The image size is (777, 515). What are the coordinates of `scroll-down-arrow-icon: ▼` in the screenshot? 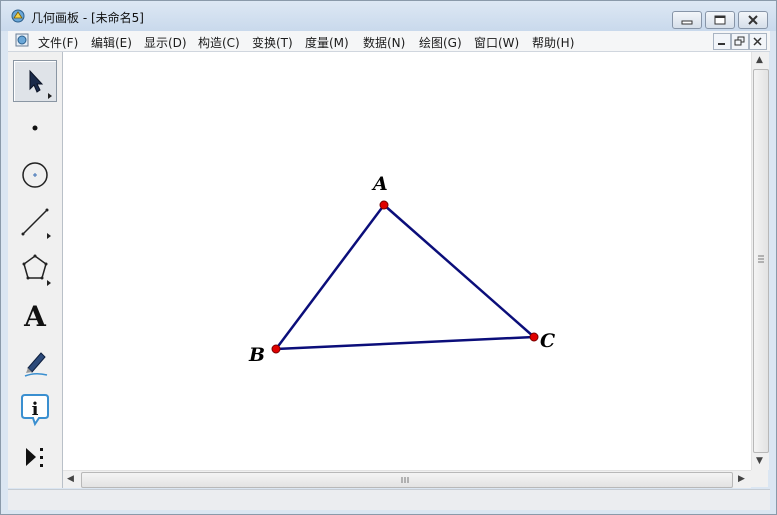 It's located at (759, 461).